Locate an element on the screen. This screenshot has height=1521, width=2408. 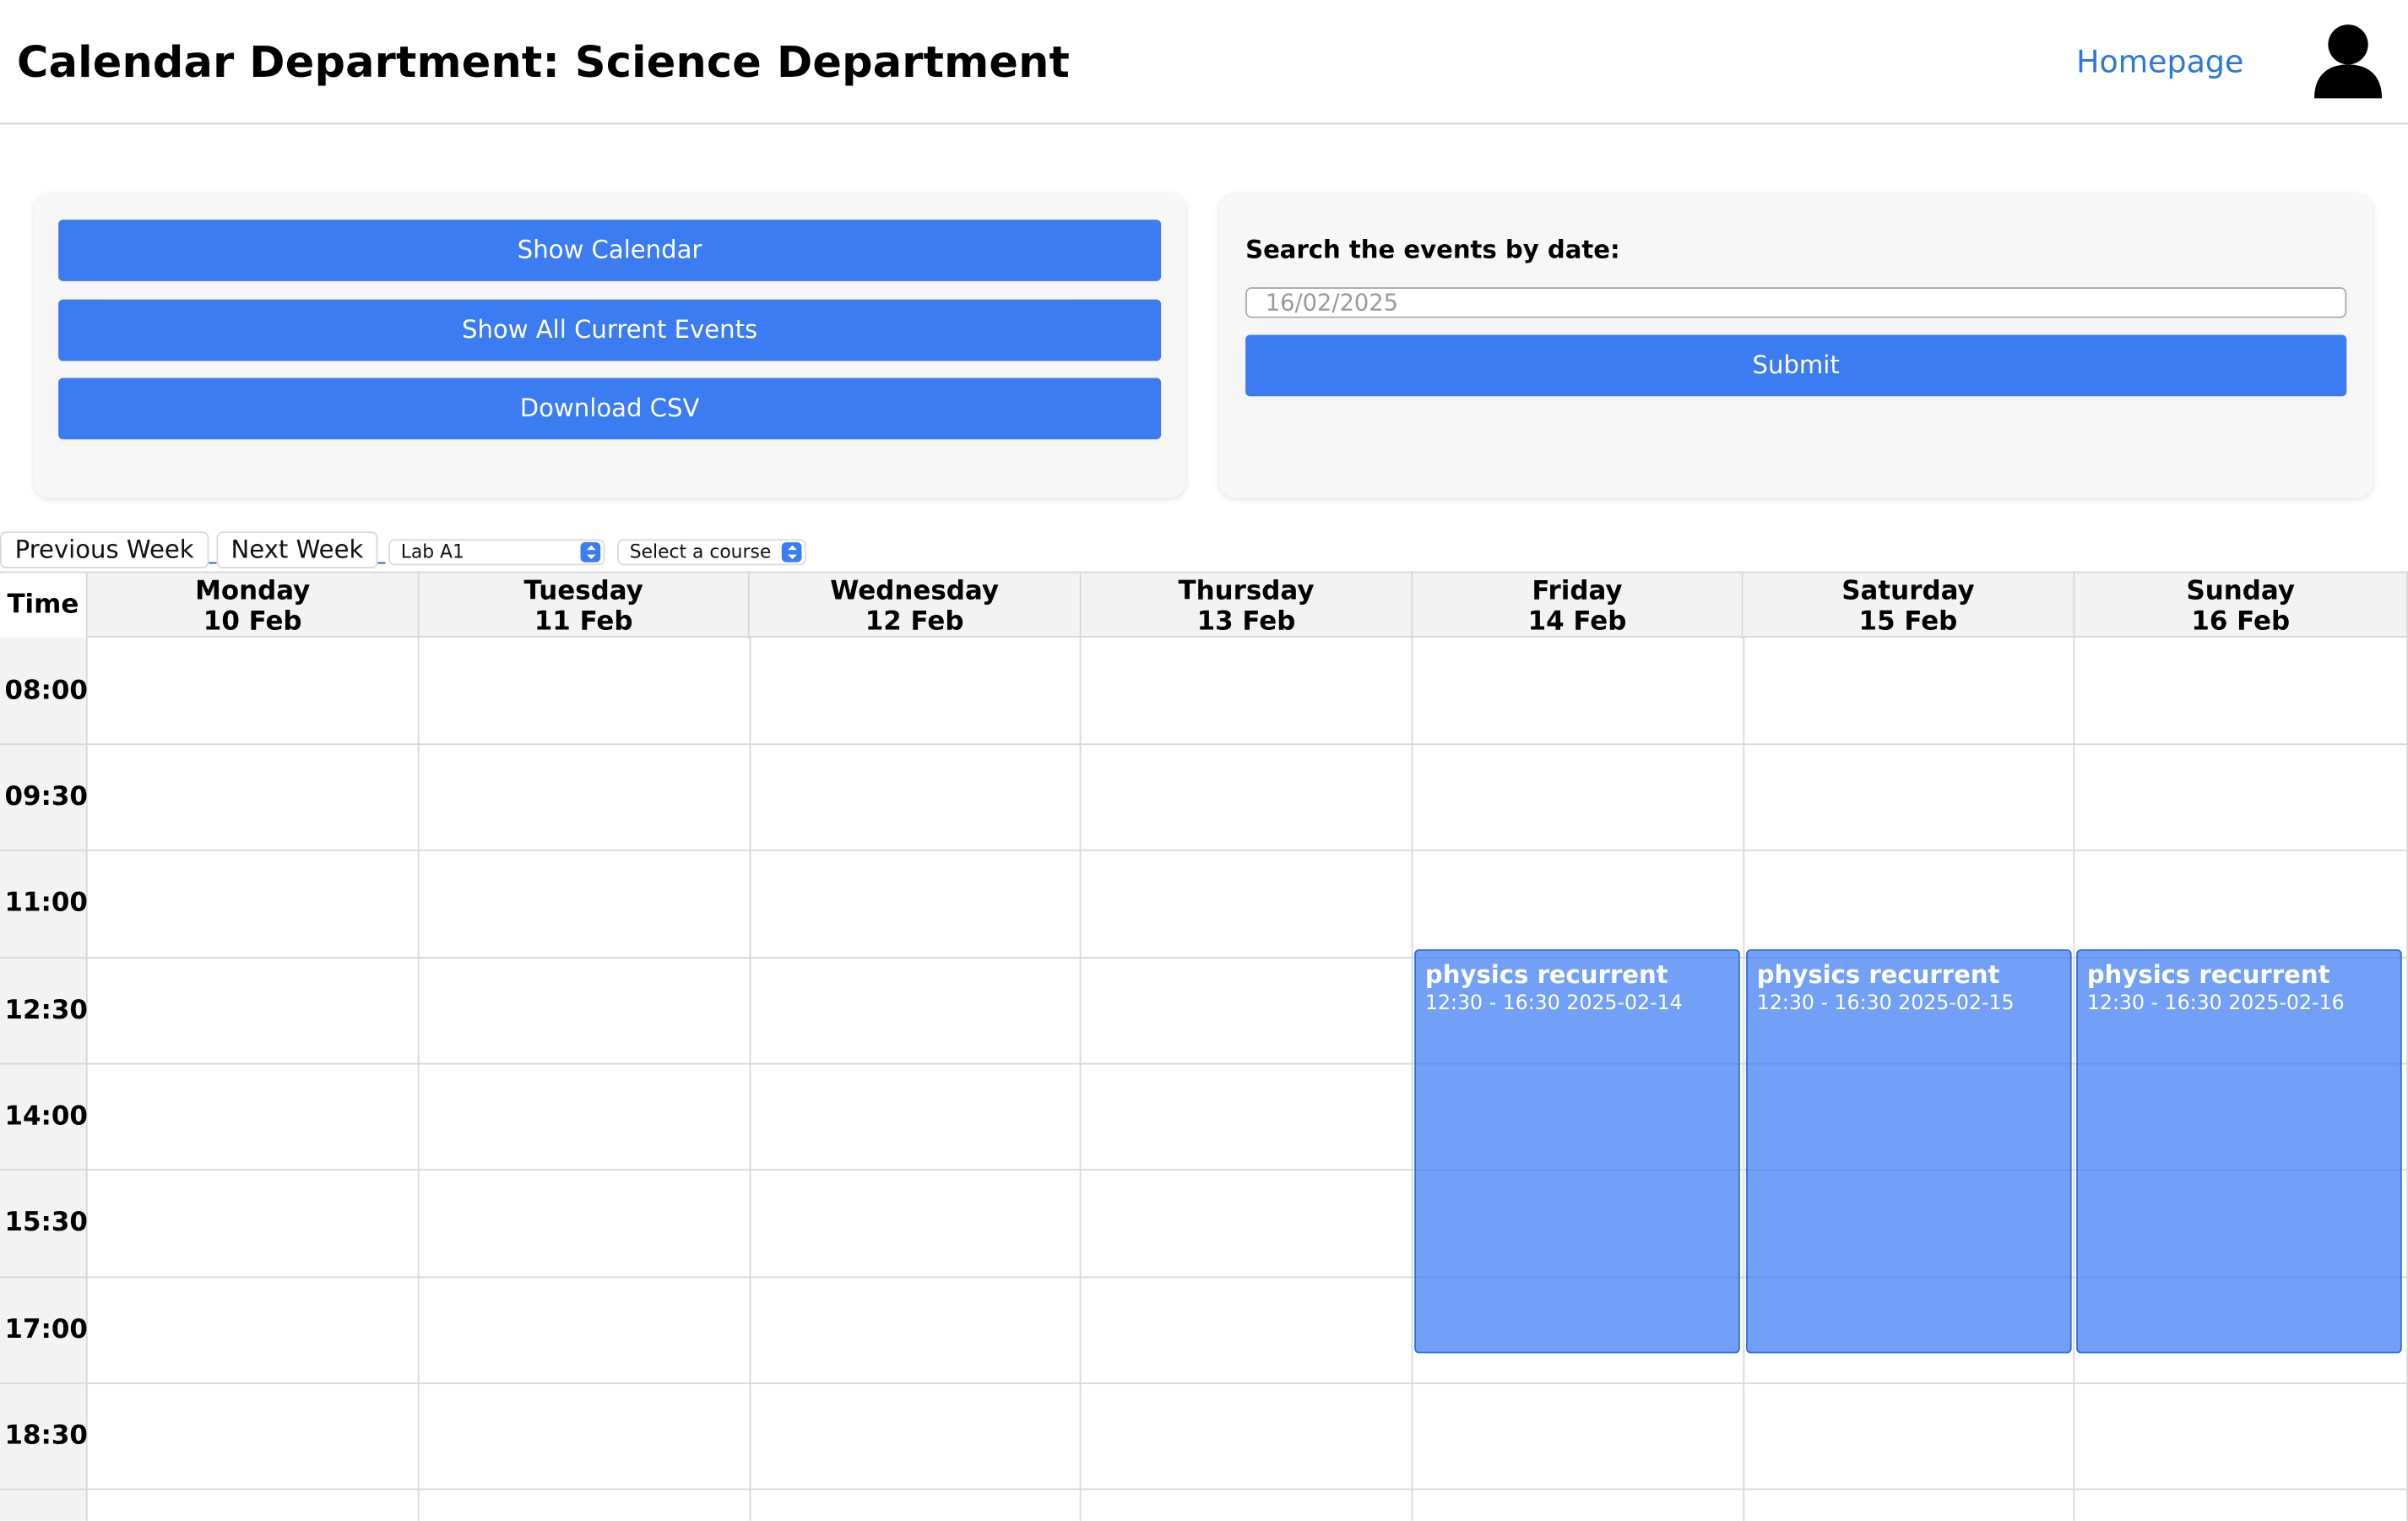
day-date: 11 Feb is located at coordinates (583, 622).